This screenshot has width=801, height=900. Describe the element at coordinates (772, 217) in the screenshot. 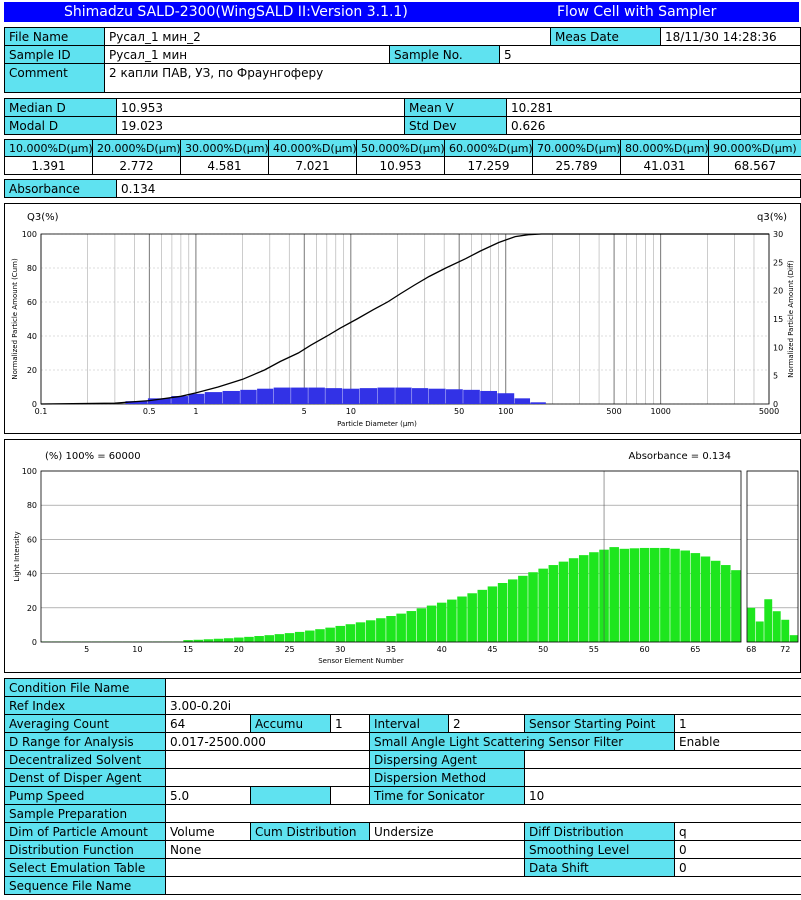

I see `right-axis-title: q3(%)` at that location.